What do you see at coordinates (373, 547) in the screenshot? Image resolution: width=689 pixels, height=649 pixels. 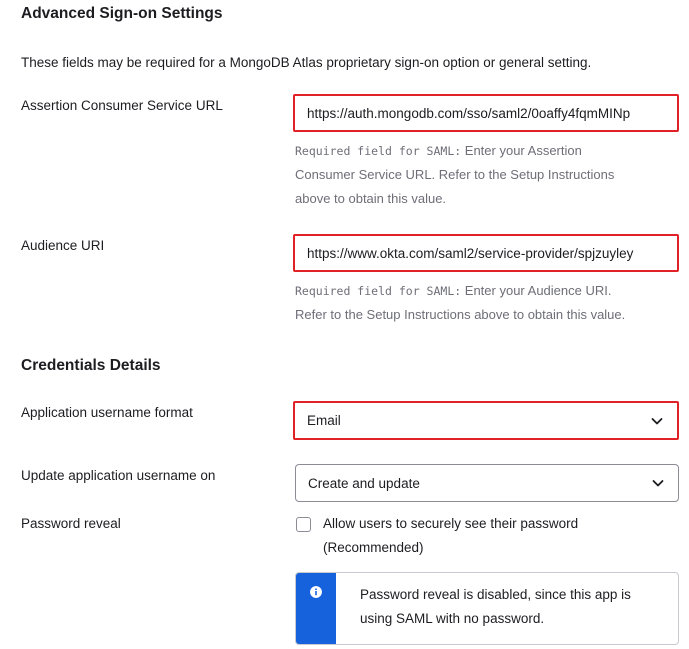 I see `password-reveal-checkbox-line2: (Recommended)` at bounding box center [373, 547].